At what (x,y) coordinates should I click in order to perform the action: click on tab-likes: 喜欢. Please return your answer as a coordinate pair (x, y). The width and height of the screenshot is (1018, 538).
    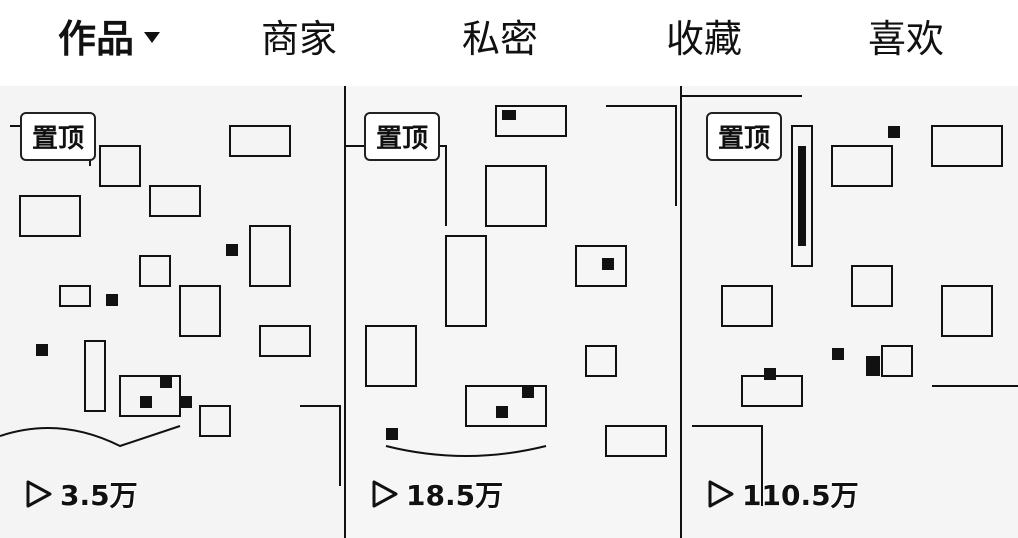
    Looking at the image, I should click on (906, 35).